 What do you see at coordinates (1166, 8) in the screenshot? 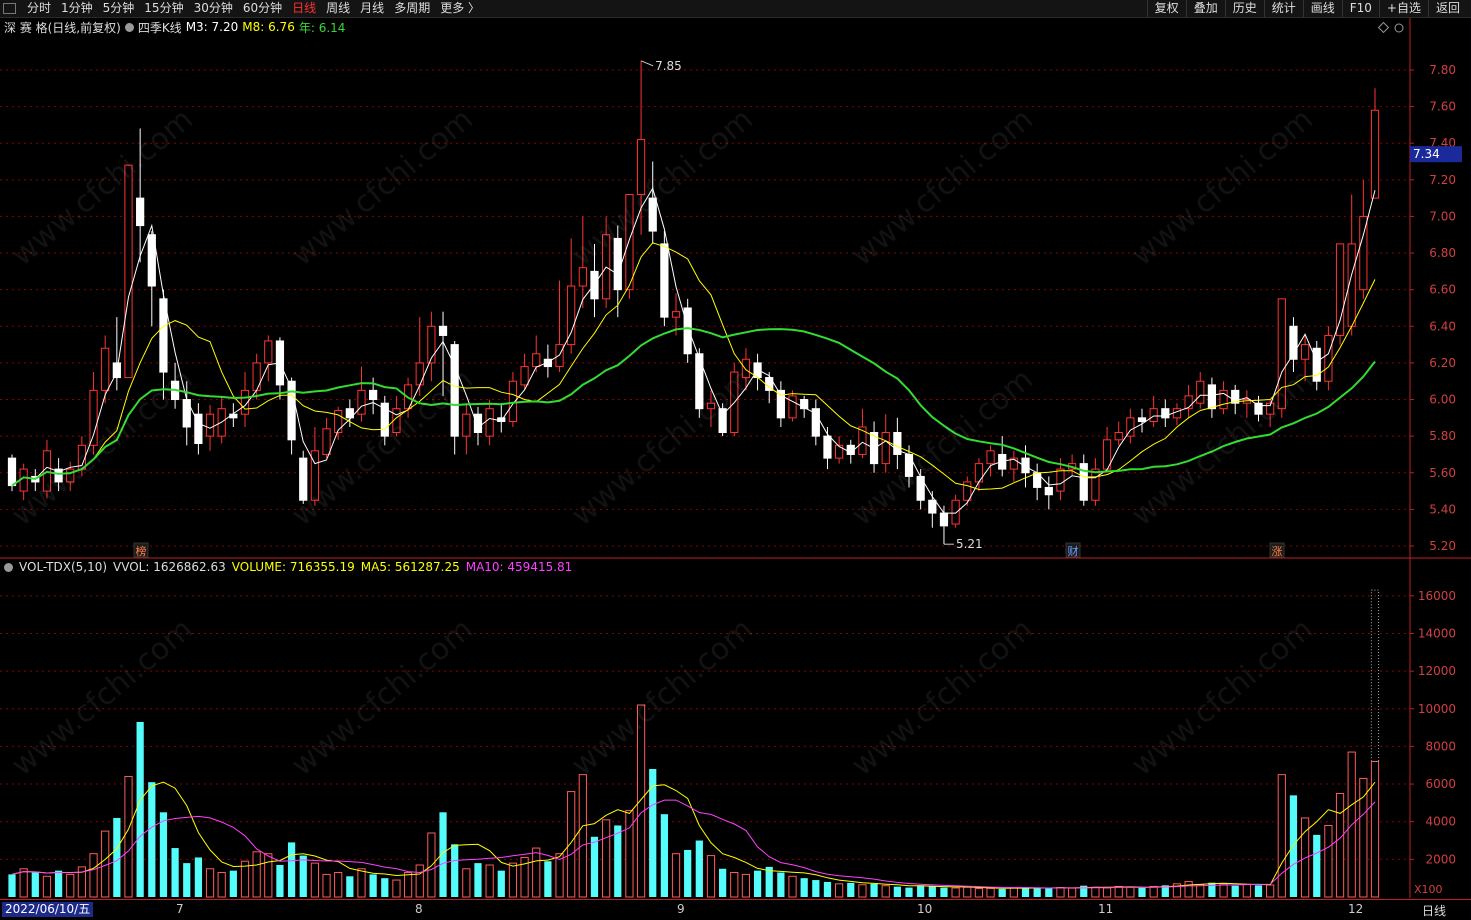
I see `function-item-0: 复权` at bounding box center [1166, 8].